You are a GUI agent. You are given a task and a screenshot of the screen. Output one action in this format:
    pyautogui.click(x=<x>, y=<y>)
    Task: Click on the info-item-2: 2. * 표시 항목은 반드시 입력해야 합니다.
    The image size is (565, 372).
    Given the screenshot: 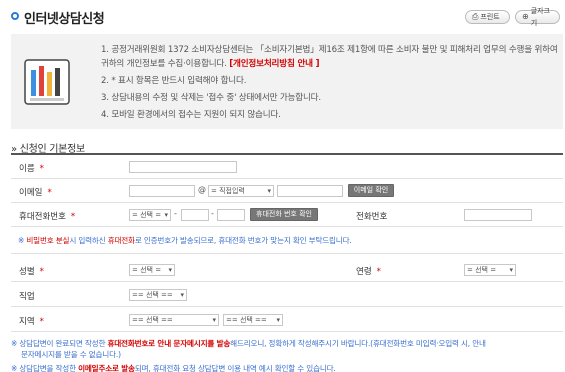 What is the action you would take?
    pyautogui.click(x=174, y=81)
    